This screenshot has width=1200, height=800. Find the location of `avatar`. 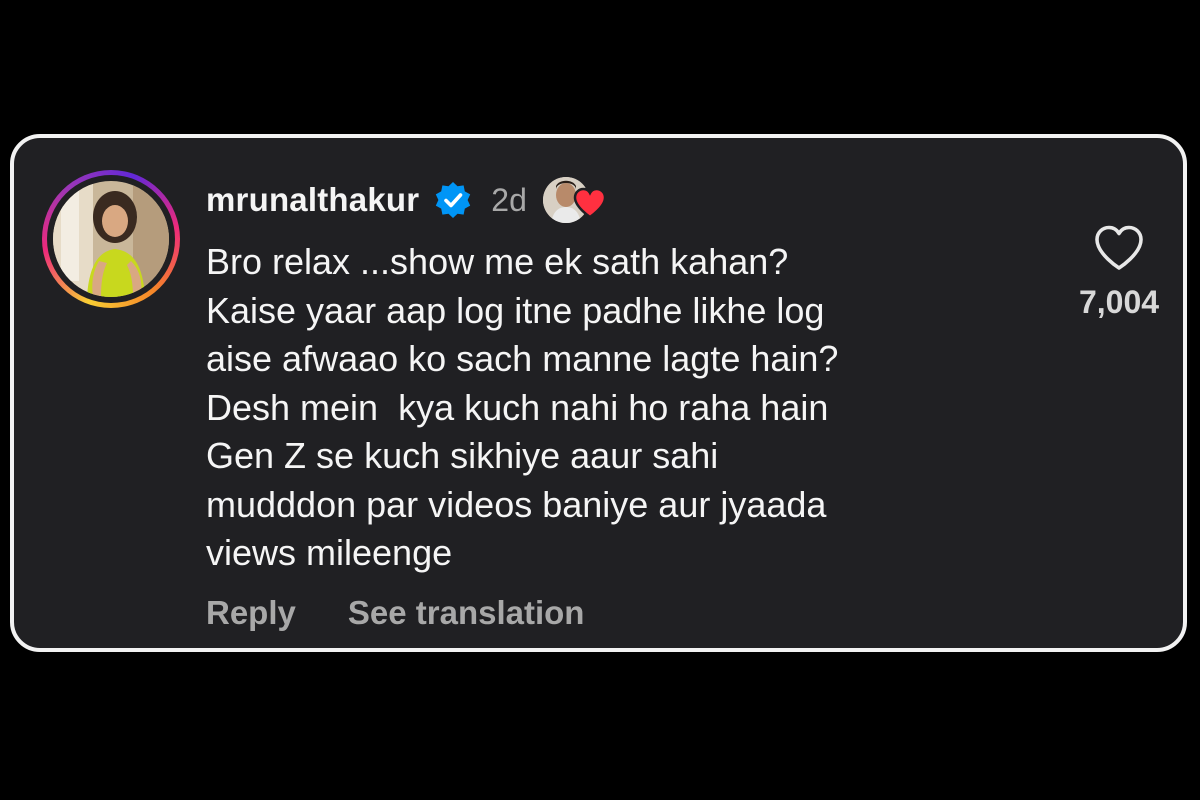

avatar is located at coordinates (111, 239).